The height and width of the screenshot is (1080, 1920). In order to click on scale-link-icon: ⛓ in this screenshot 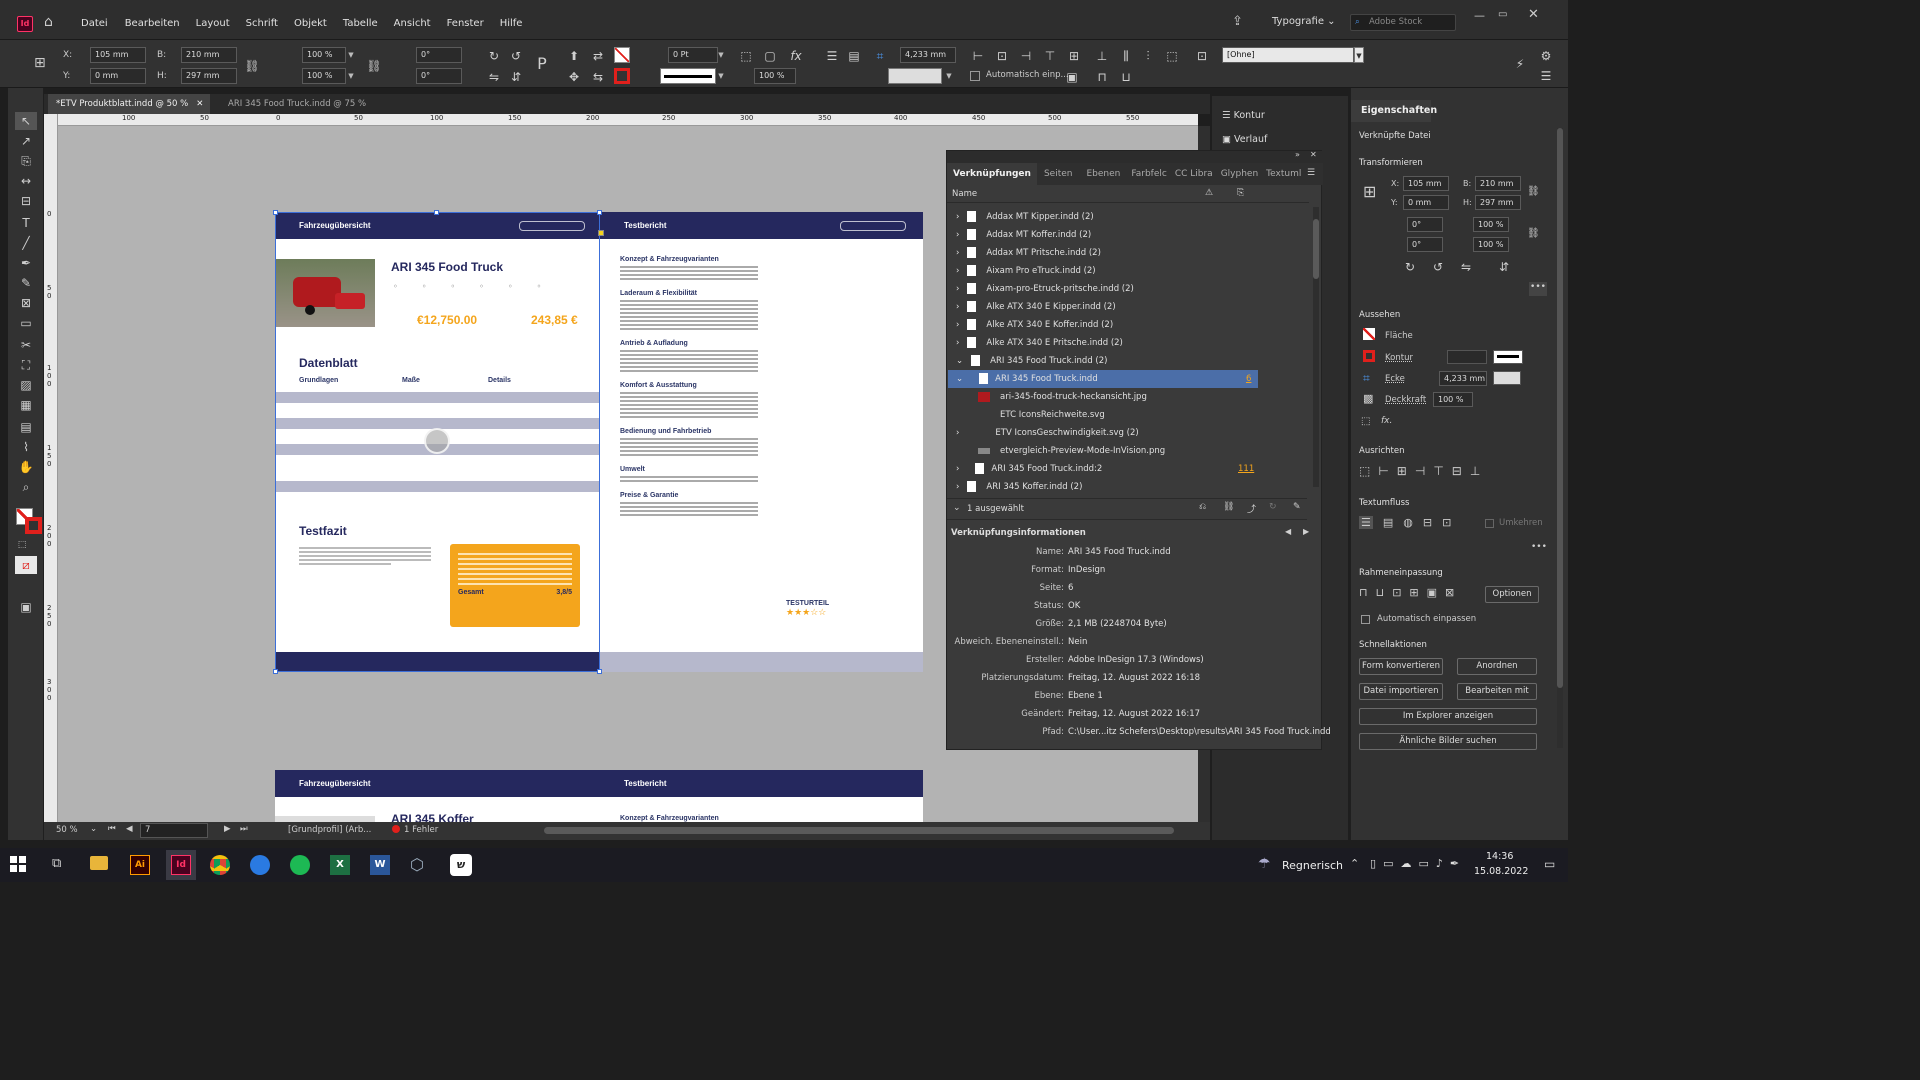, I will do `click(374, 66)`.